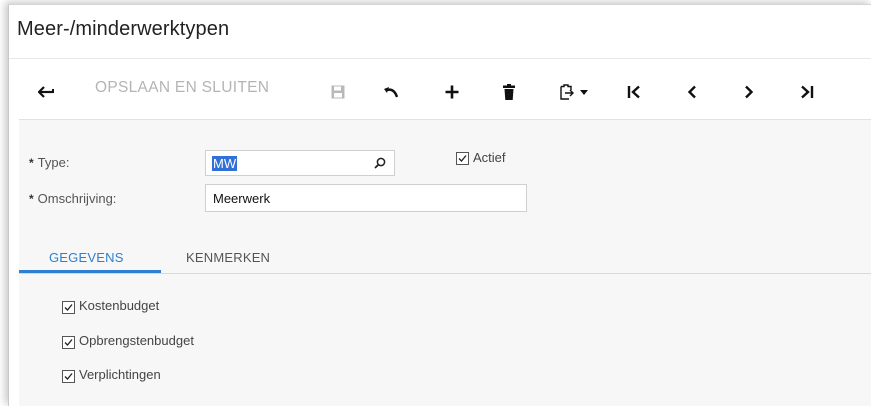  What do you see at coordinates (380, 164) in the screenshot?
I see `search-icon` at bounding box center [380, 164].